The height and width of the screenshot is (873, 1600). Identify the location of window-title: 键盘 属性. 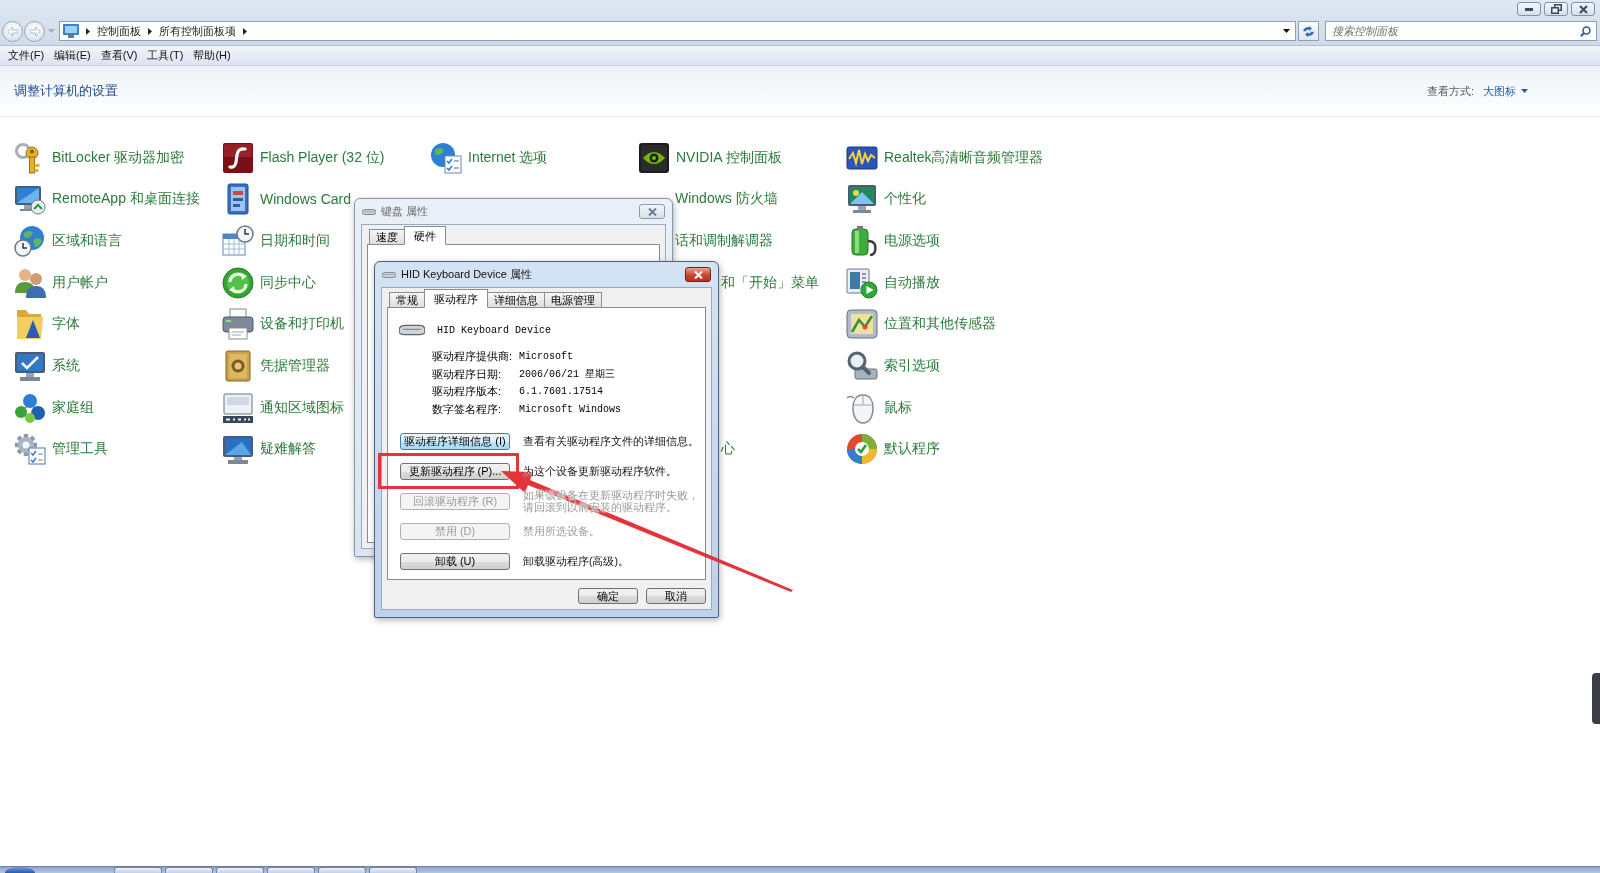
(405, 211).